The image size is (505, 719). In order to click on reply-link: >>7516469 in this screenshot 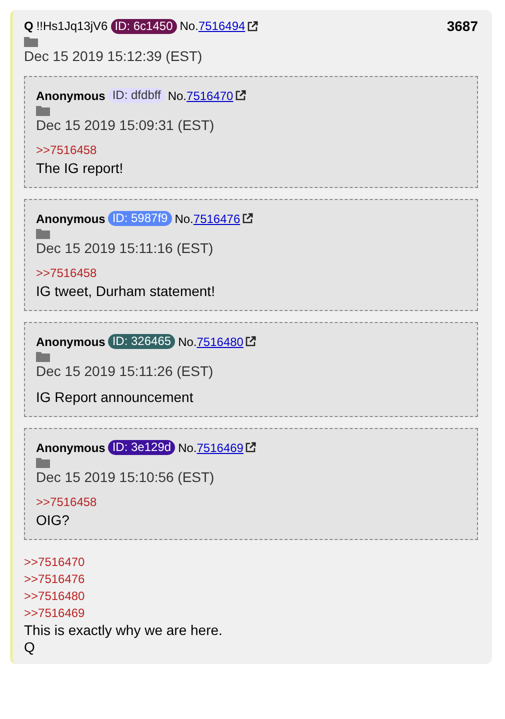, I will do `click(251, 613)`.